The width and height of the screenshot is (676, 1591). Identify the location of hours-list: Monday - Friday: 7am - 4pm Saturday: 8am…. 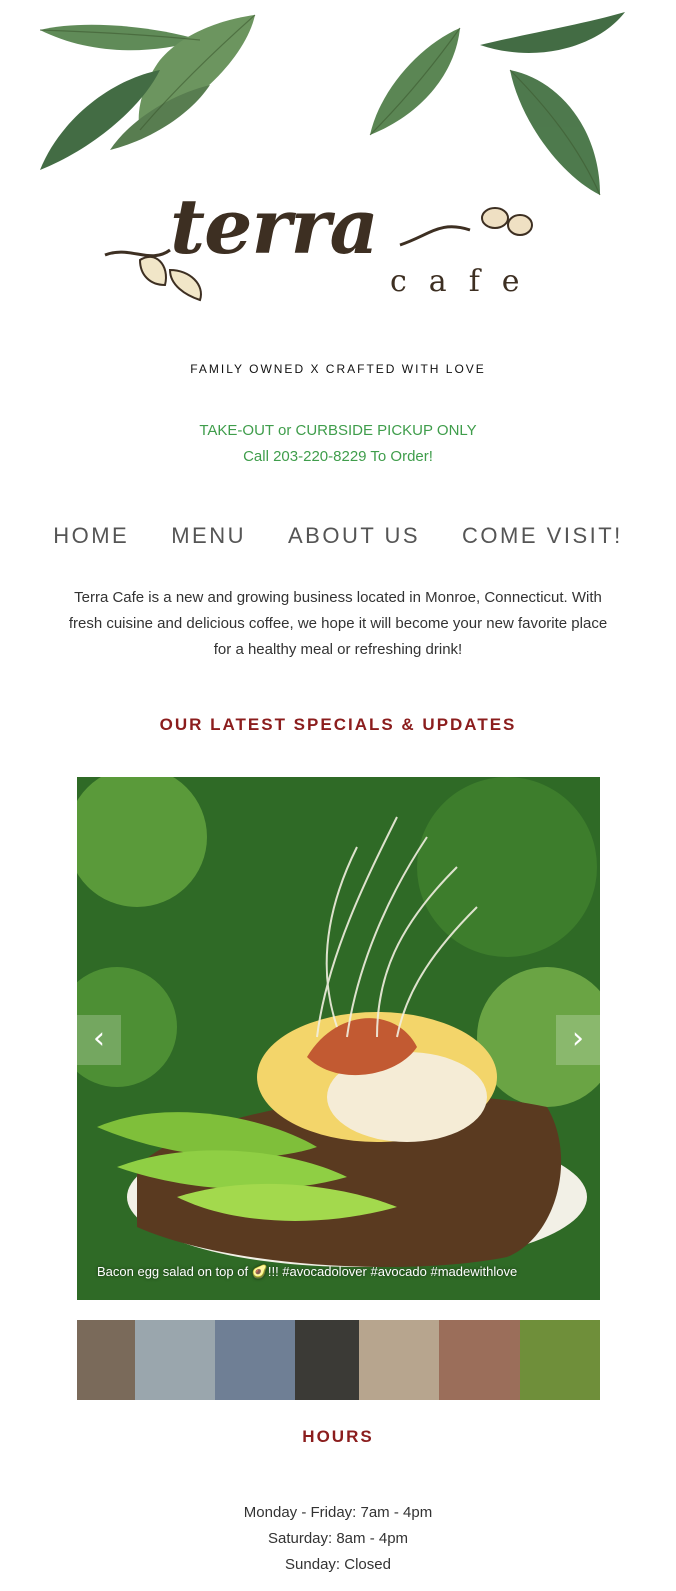
(338, 1539).